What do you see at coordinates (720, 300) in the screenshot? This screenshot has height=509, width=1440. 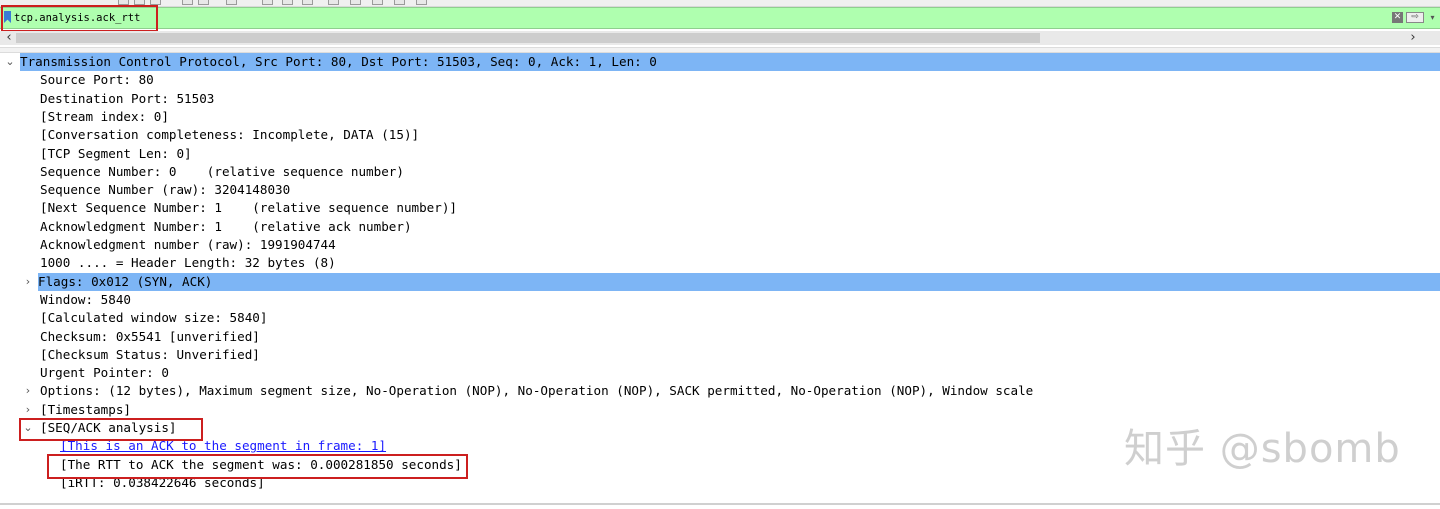 I see `tree-item-window: Window: 5840` at bounding box center [720, 300].